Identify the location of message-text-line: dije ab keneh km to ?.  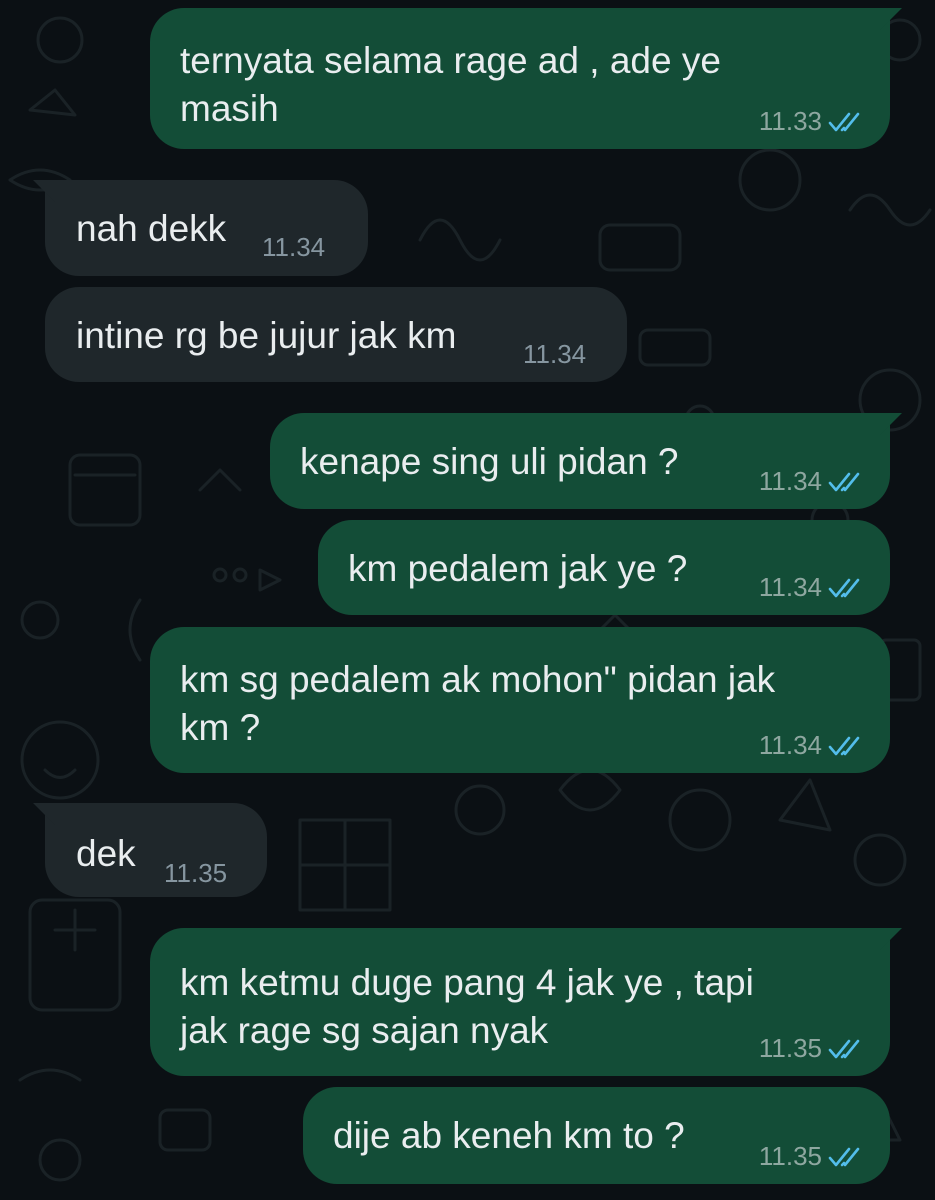
(509, 1135).